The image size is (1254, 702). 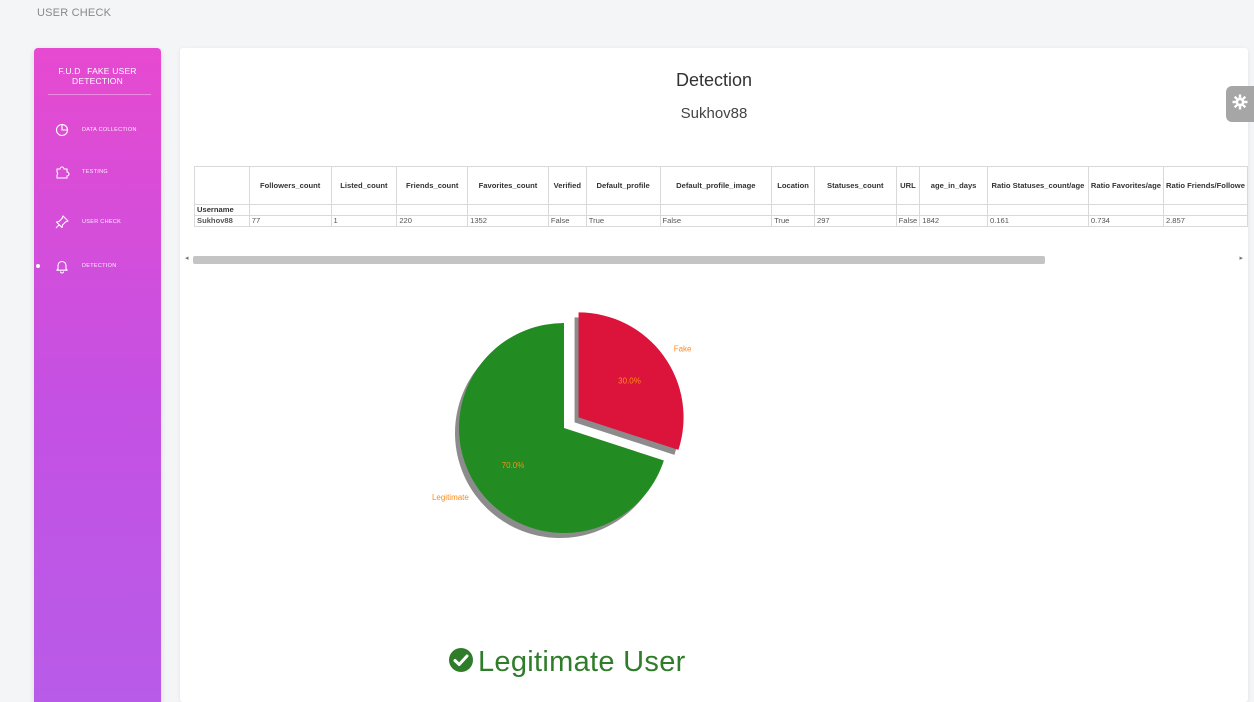 What do you see at coordinates (109, 130) in the screenshot?
I see `sidebar-item-label: DATA COLLECTION` at bounding box center [109, 130].